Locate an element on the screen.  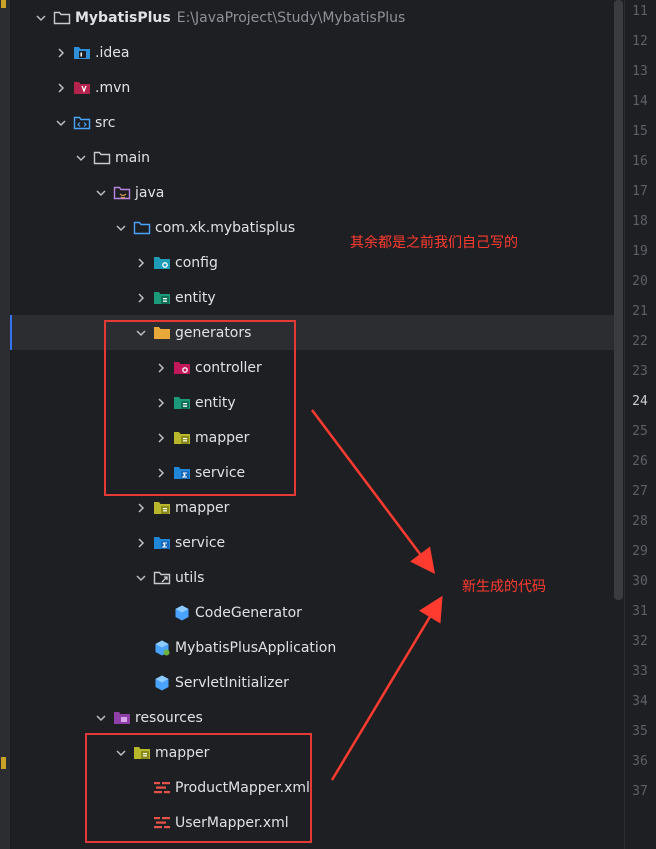
arrow-to-note-from-generators is located at coordinates (373, 491).